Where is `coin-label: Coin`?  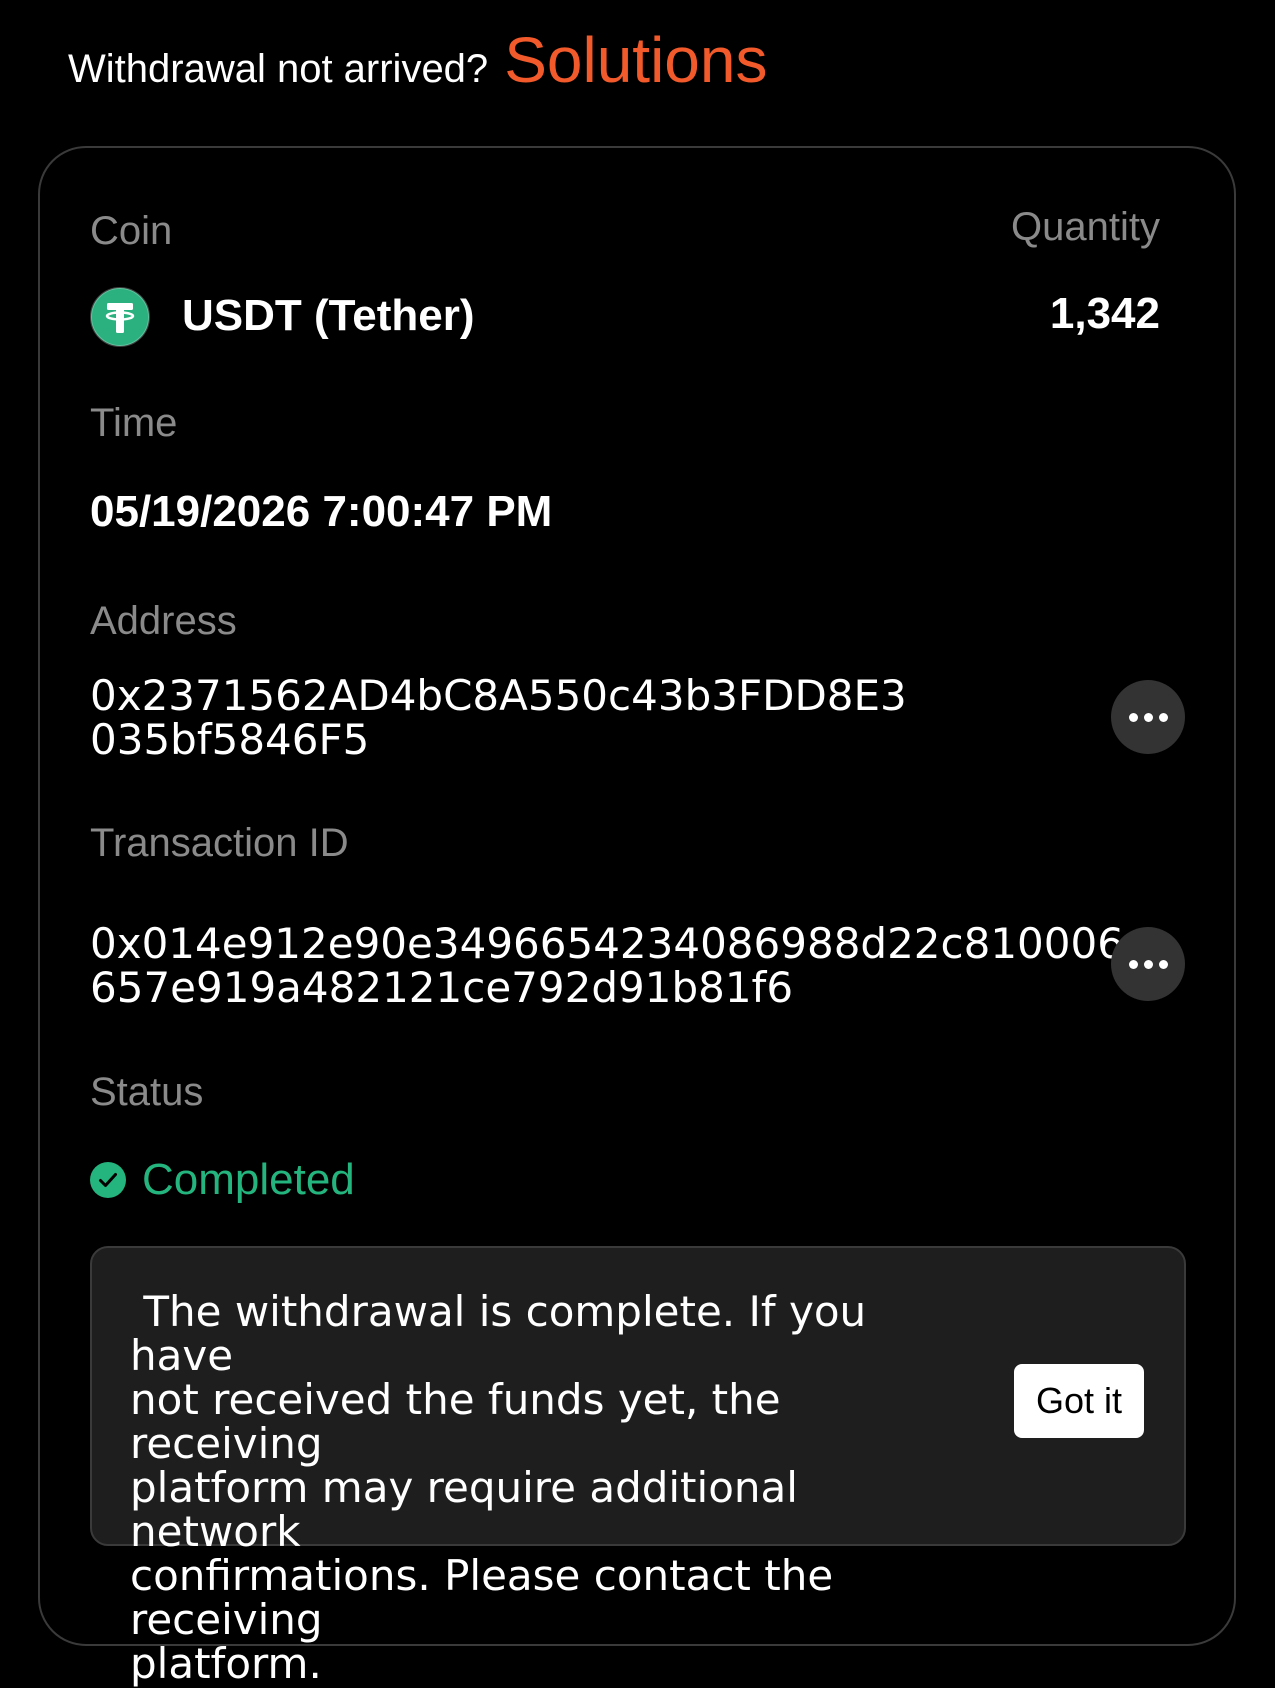 coin-label: Coin is located at coordinates (131, 231).